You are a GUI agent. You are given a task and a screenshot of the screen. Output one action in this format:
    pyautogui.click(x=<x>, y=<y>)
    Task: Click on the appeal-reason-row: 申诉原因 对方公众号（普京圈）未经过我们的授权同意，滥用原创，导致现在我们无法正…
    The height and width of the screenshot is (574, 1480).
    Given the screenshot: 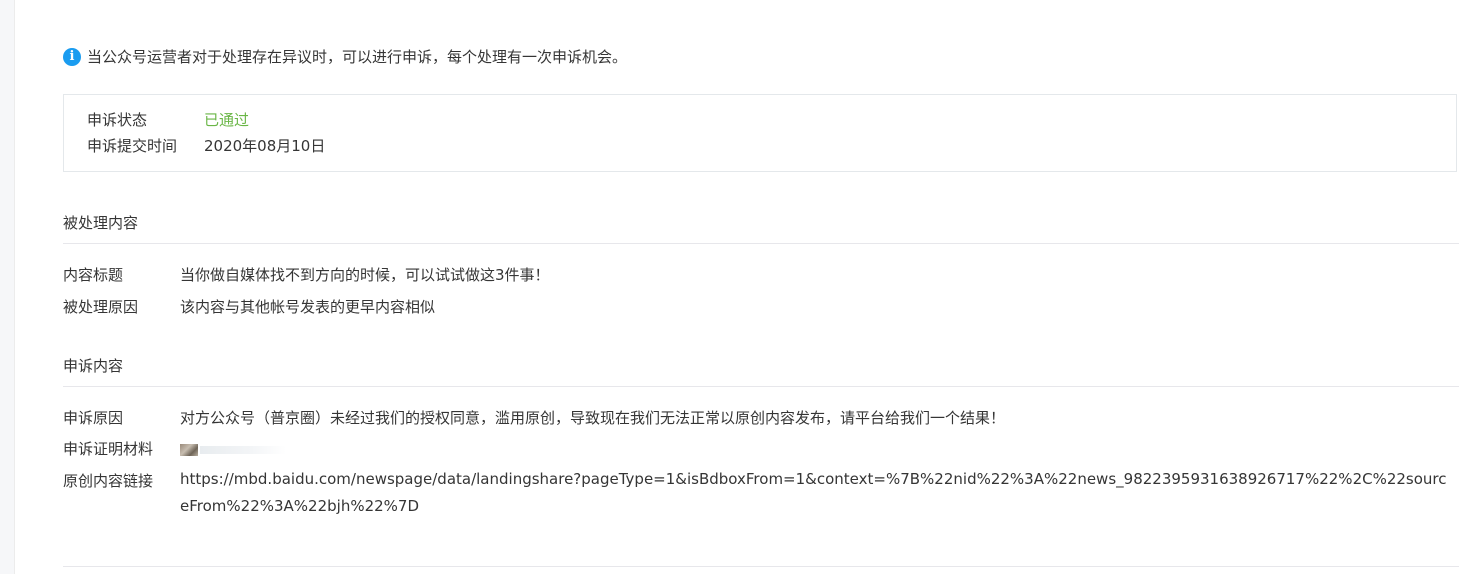 What is the action you would take?
    pyautogui.click(x=534, y=417)
    